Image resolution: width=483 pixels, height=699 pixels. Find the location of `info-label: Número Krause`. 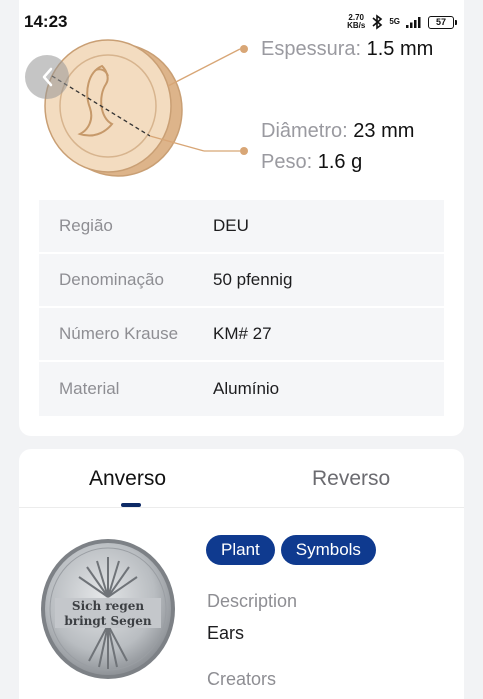

info-label: Número Krause is located at coordinates (119, 333).